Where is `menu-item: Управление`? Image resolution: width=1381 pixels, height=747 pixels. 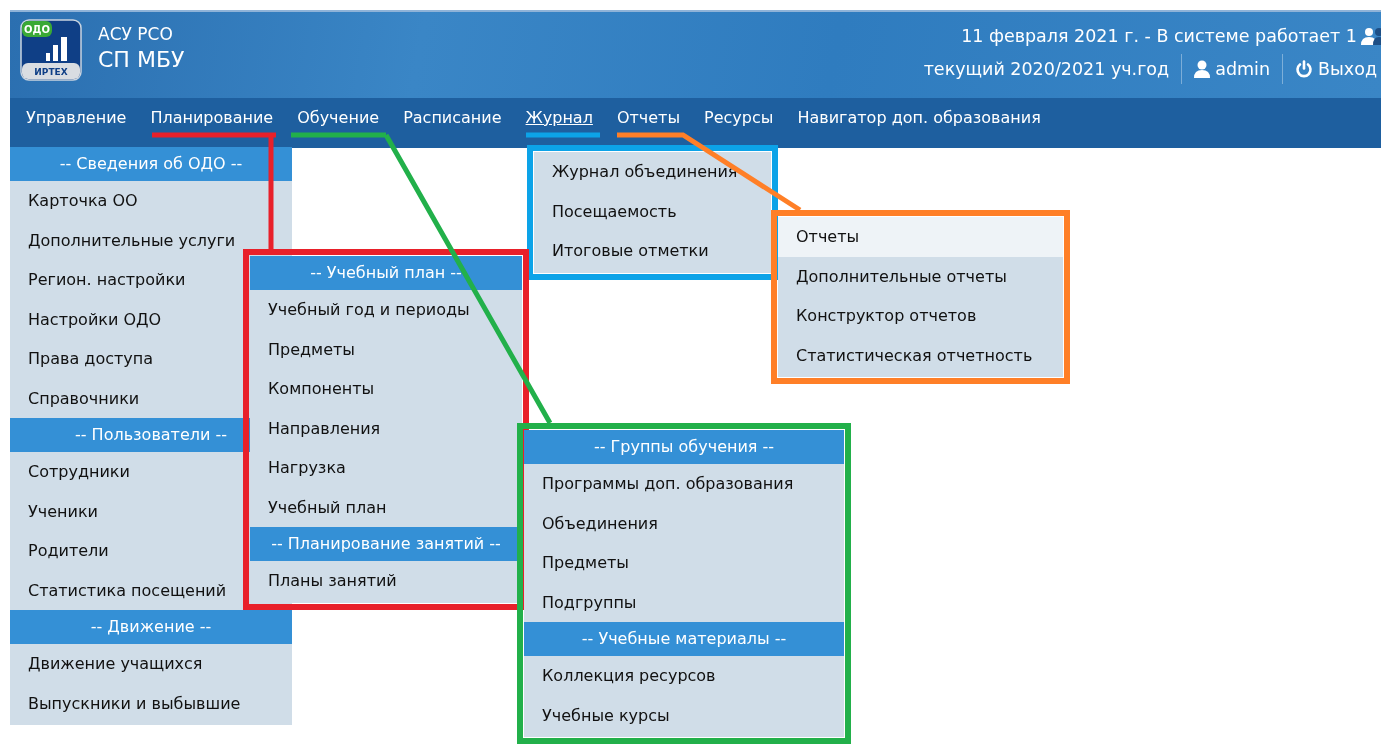
menu-item: Управление is located at coordinates (76, 118).